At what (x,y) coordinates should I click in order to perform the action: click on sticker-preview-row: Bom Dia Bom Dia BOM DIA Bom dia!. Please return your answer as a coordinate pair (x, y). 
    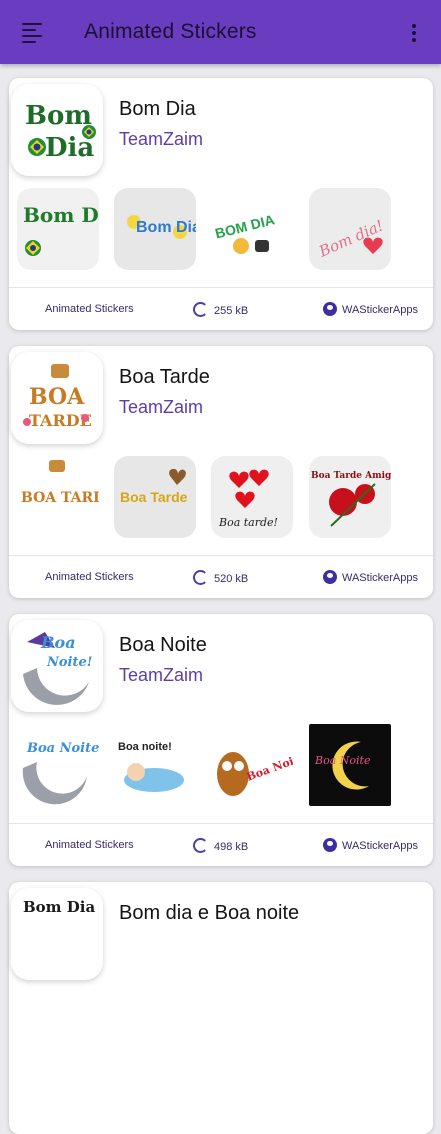
    Looking at the image, I should click on (221, 232).